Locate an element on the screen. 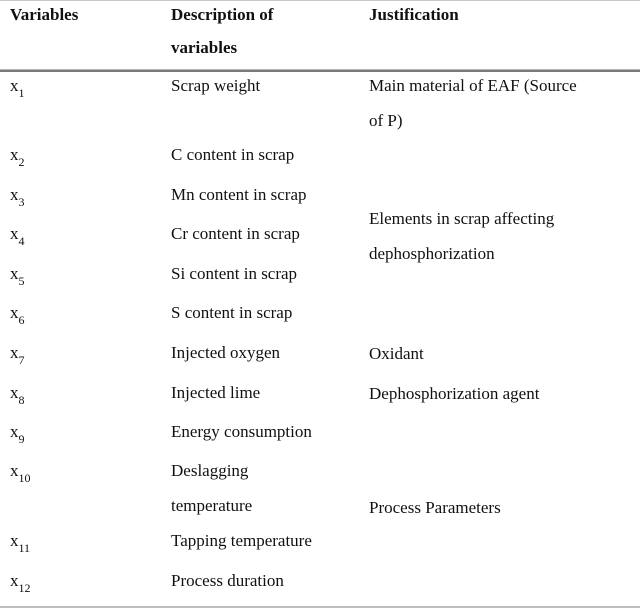  description-cell: Cr content in scrap is located at coordinates (235, 233).